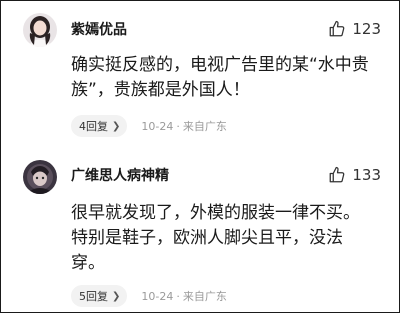  I want to click on replies-label: 5回复, so click(93, 296).